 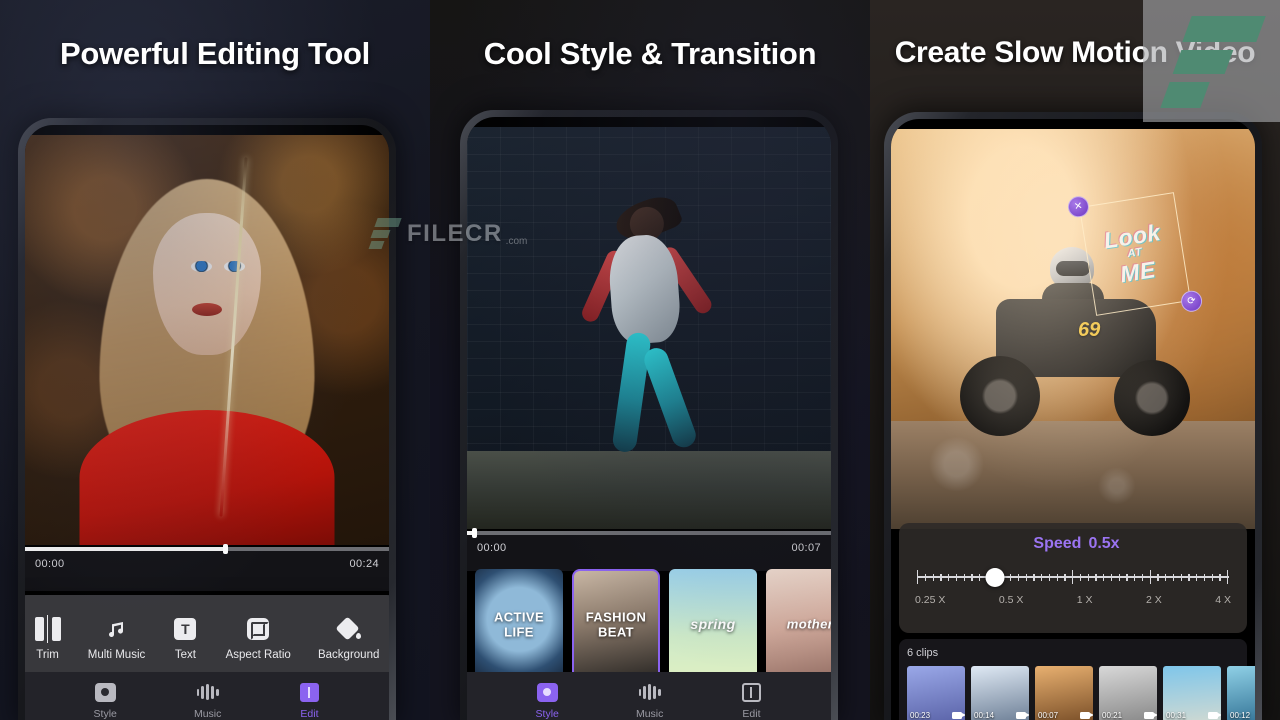 I want to click on toolbar-item-text: T Text, so click(x=185, y=638).